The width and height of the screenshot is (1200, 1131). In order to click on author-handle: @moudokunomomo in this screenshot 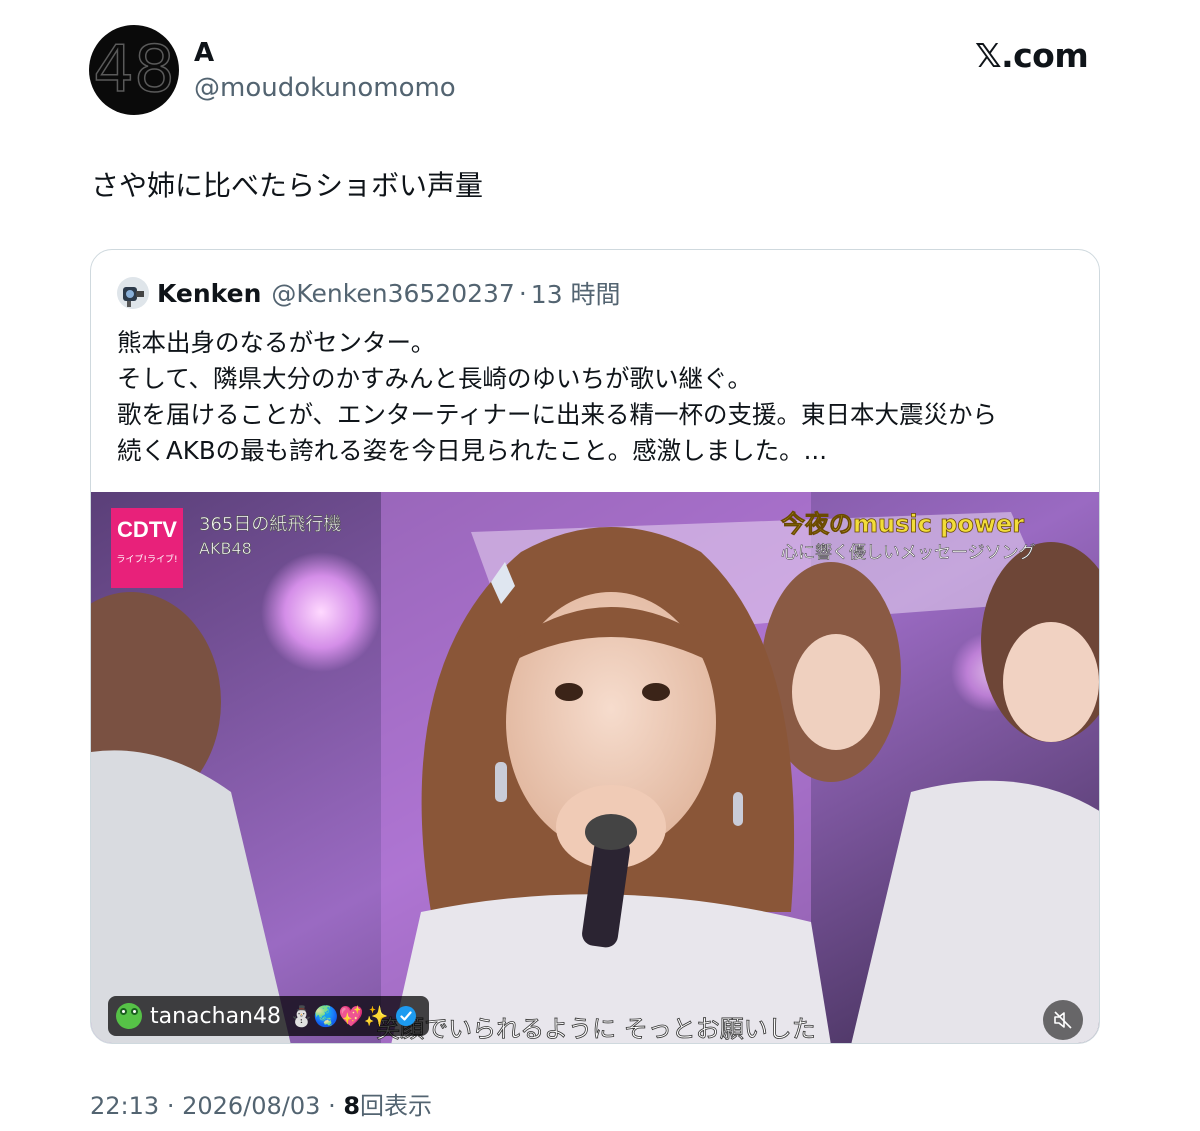, I will do `click(325, 88)`.